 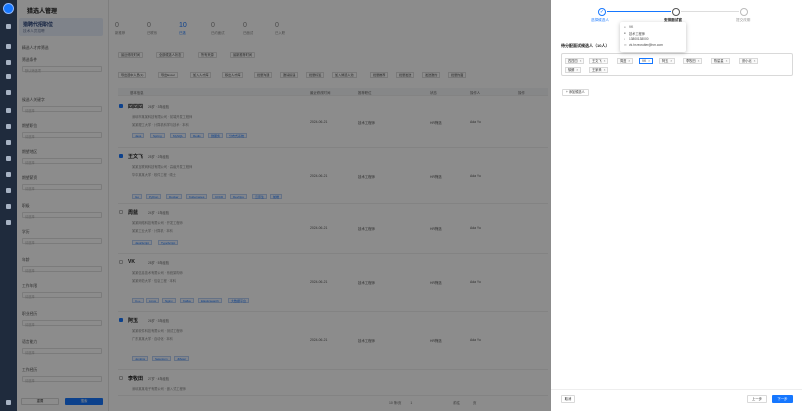 What do you see at coordinates (8, 402) in the screenshot?
I see `search-icon` at bounding box center [8, 402].